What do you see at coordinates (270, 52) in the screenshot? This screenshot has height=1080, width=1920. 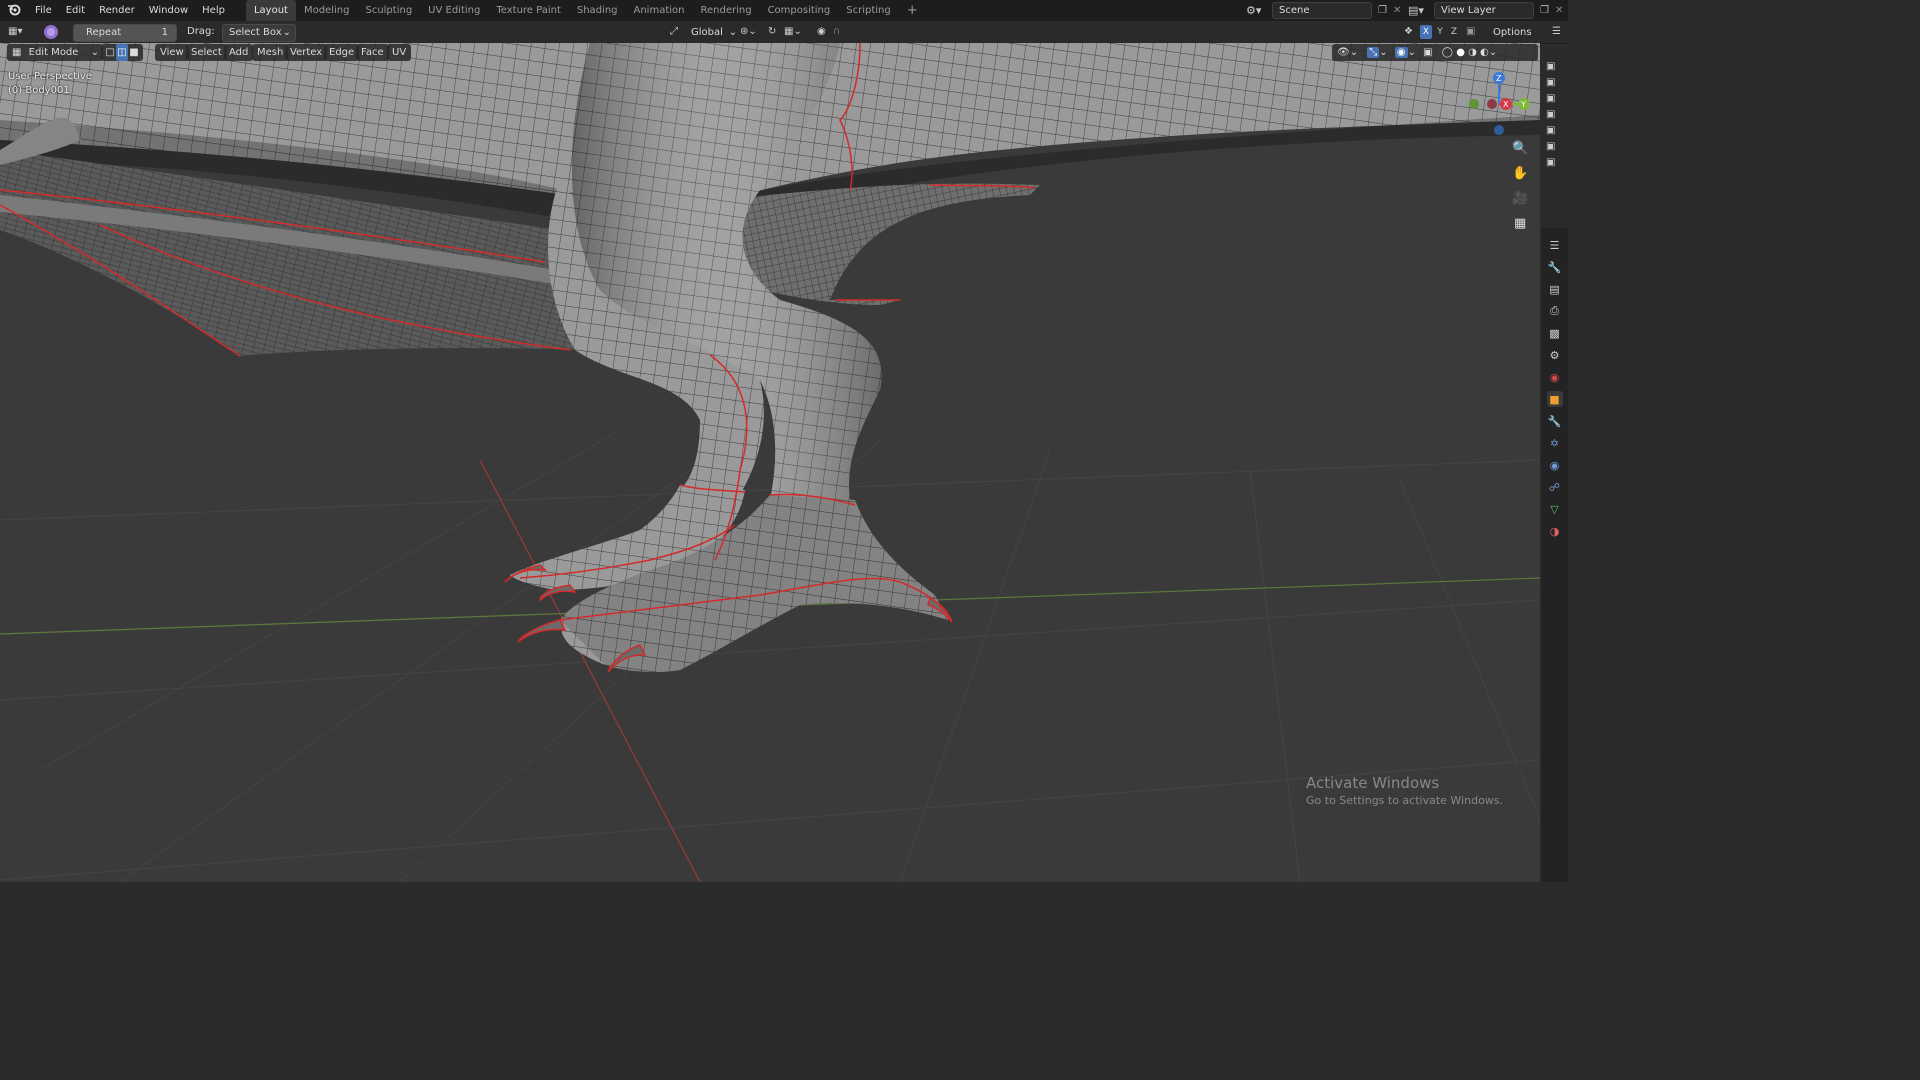 I see `viewport-menu-mesh: Mesh` at bounding box center [270, 52].